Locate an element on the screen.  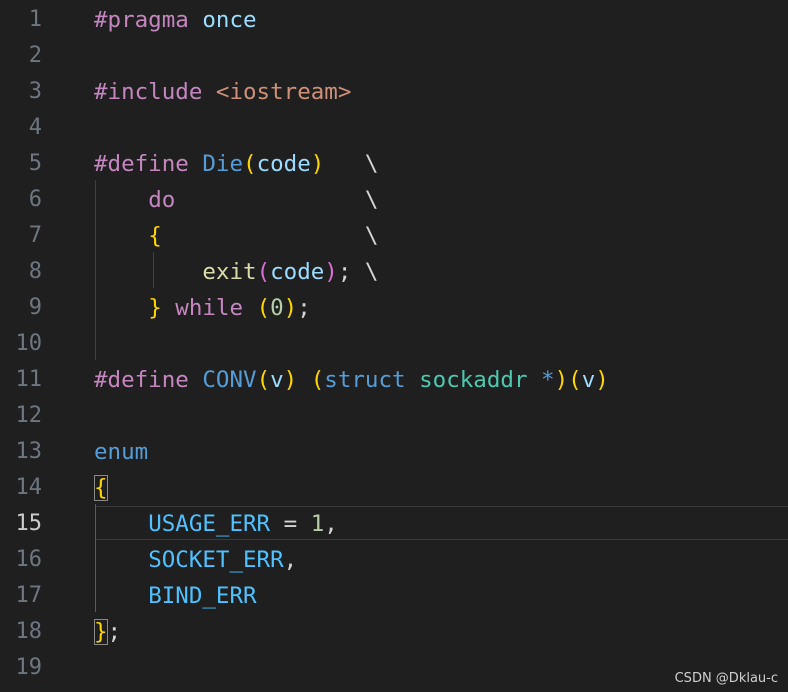
code-token: ; \ is located at coordinates (358, 272).